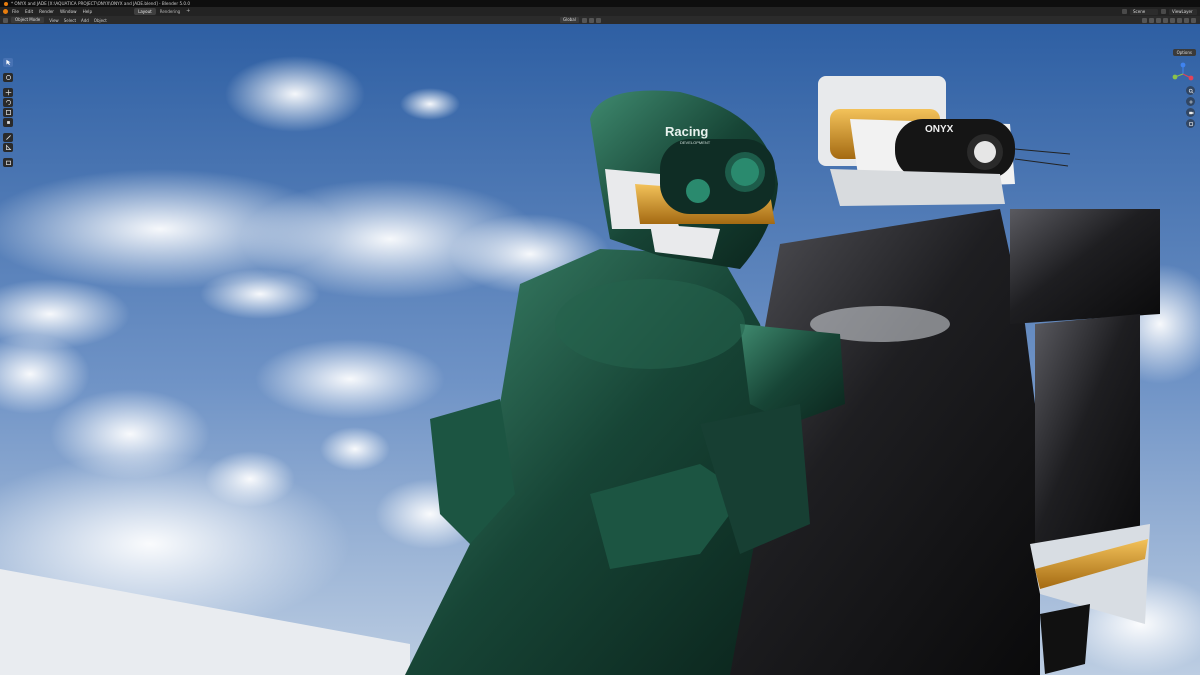 The width and height of the screenshot is (1200, 675). Describe the element at coordinates (29, 11) in the screenshot. I see `menu-edit: Edit` at that location.